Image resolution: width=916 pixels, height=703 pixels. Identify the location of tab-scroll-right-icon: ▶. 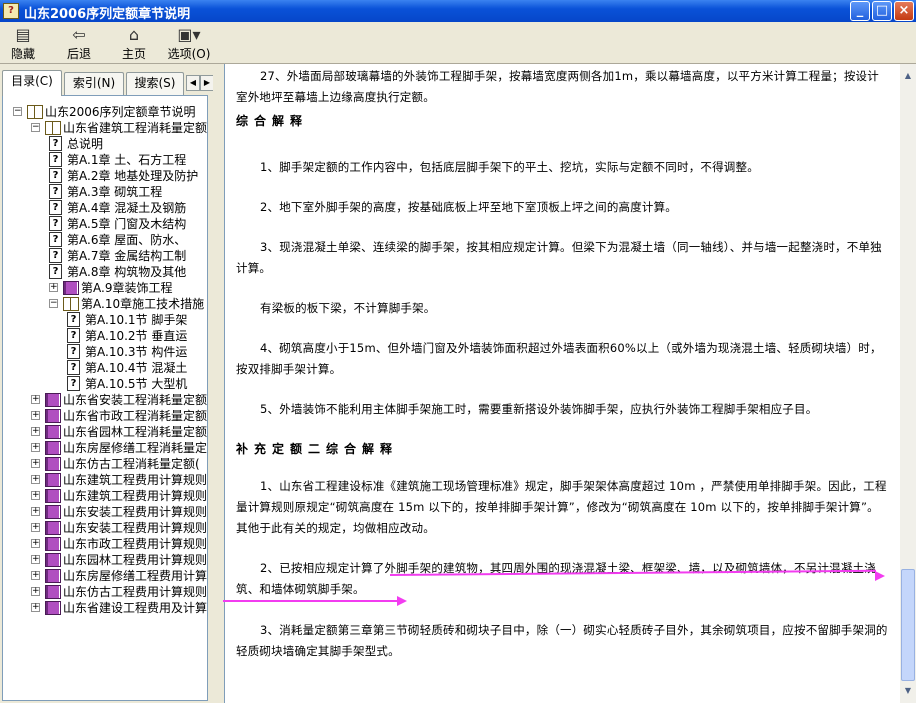
(207, 83).